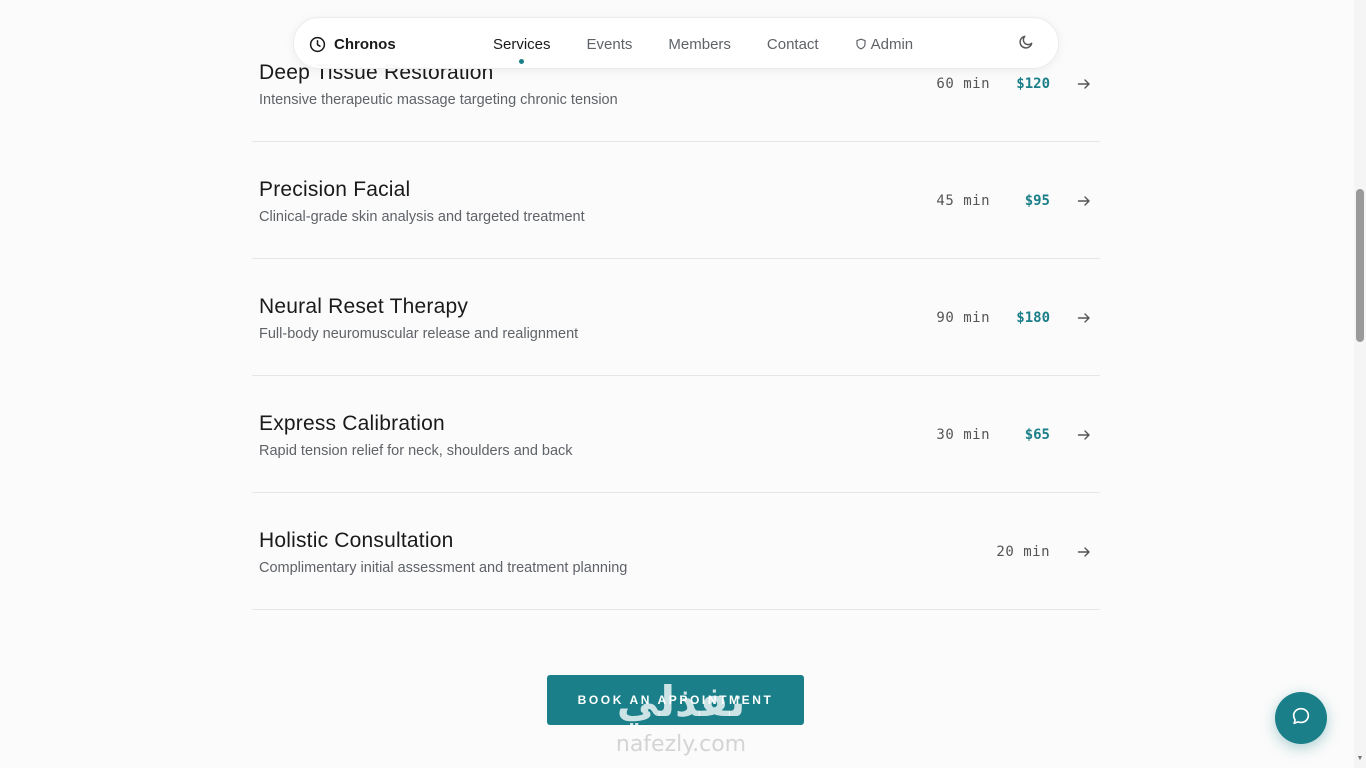 The height and width of the screenshot is (768, 1366). What do you see at coordinates (522, 50) in the screenshot?
I see `nav-link-services: Services` at bounding box center [522, 50].